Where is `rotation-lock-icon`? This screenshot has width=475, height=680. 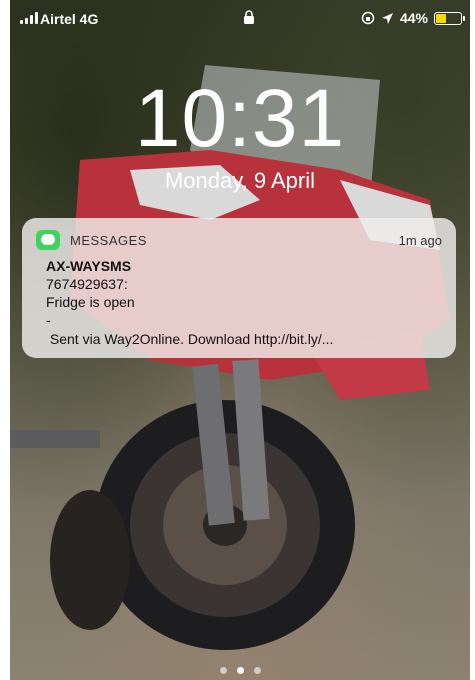 rotation-lock-icon is located at coordinates (368, 18).